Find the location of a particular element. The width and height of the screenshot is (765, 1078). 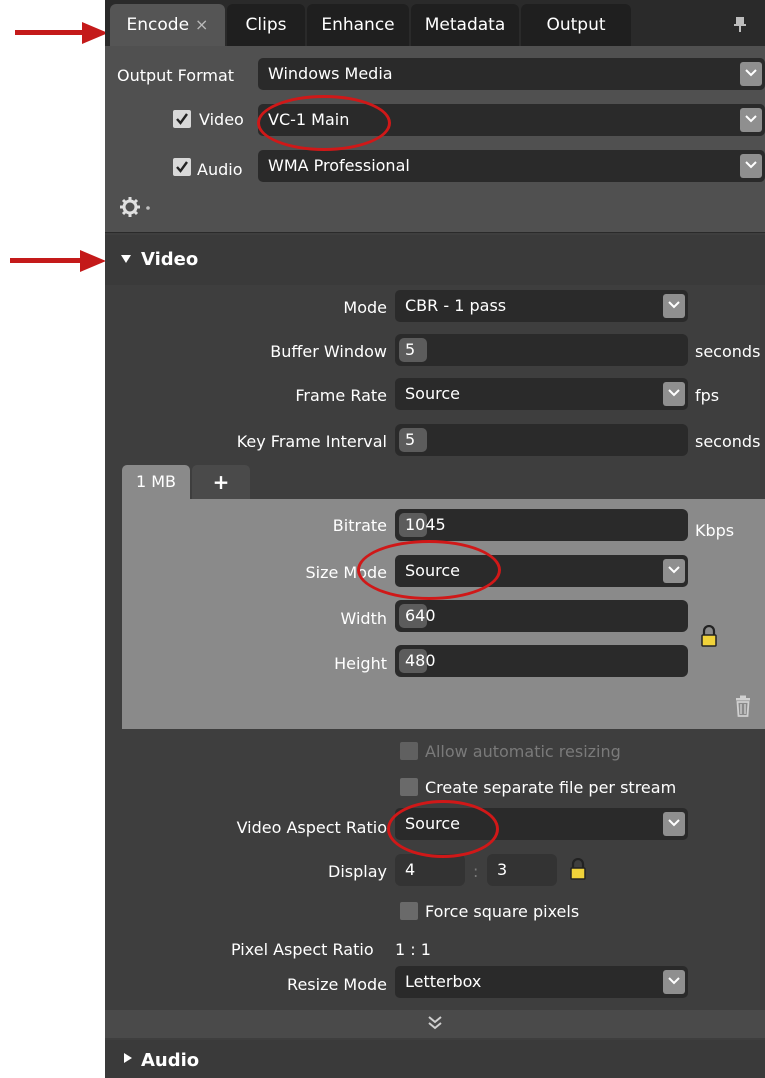

stream-tab-1mb: 1 MB is located at coordinates (156, 482).